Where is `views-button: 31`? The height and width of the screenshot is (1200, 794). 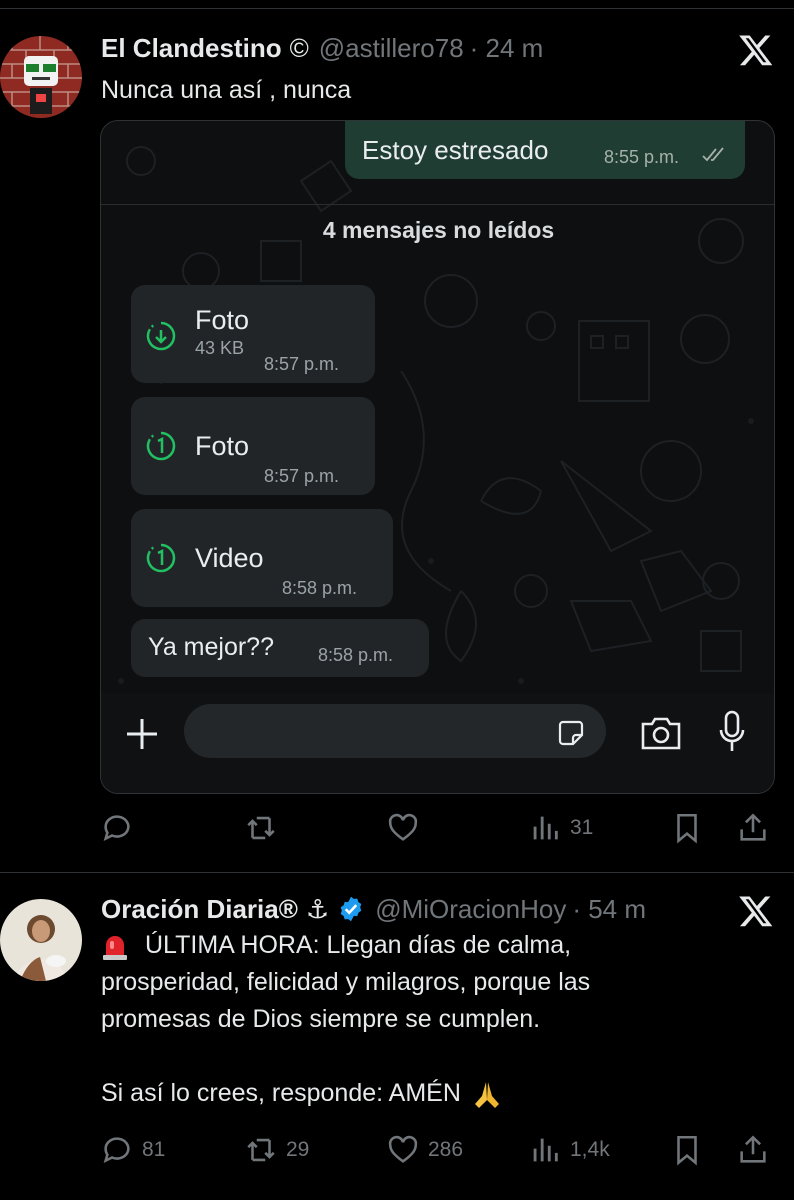 views-button: 31 is located at coordinates (560, 828).